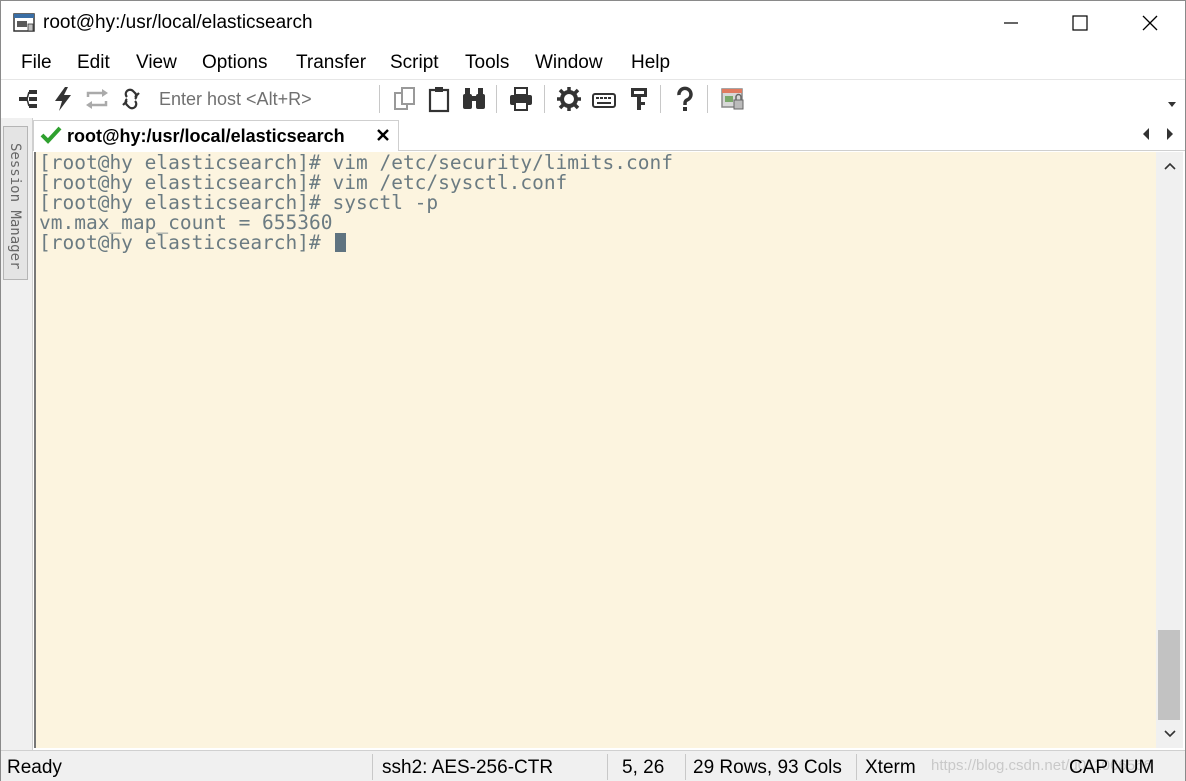  I want to click on terminal-cursor, so click(340, 242).